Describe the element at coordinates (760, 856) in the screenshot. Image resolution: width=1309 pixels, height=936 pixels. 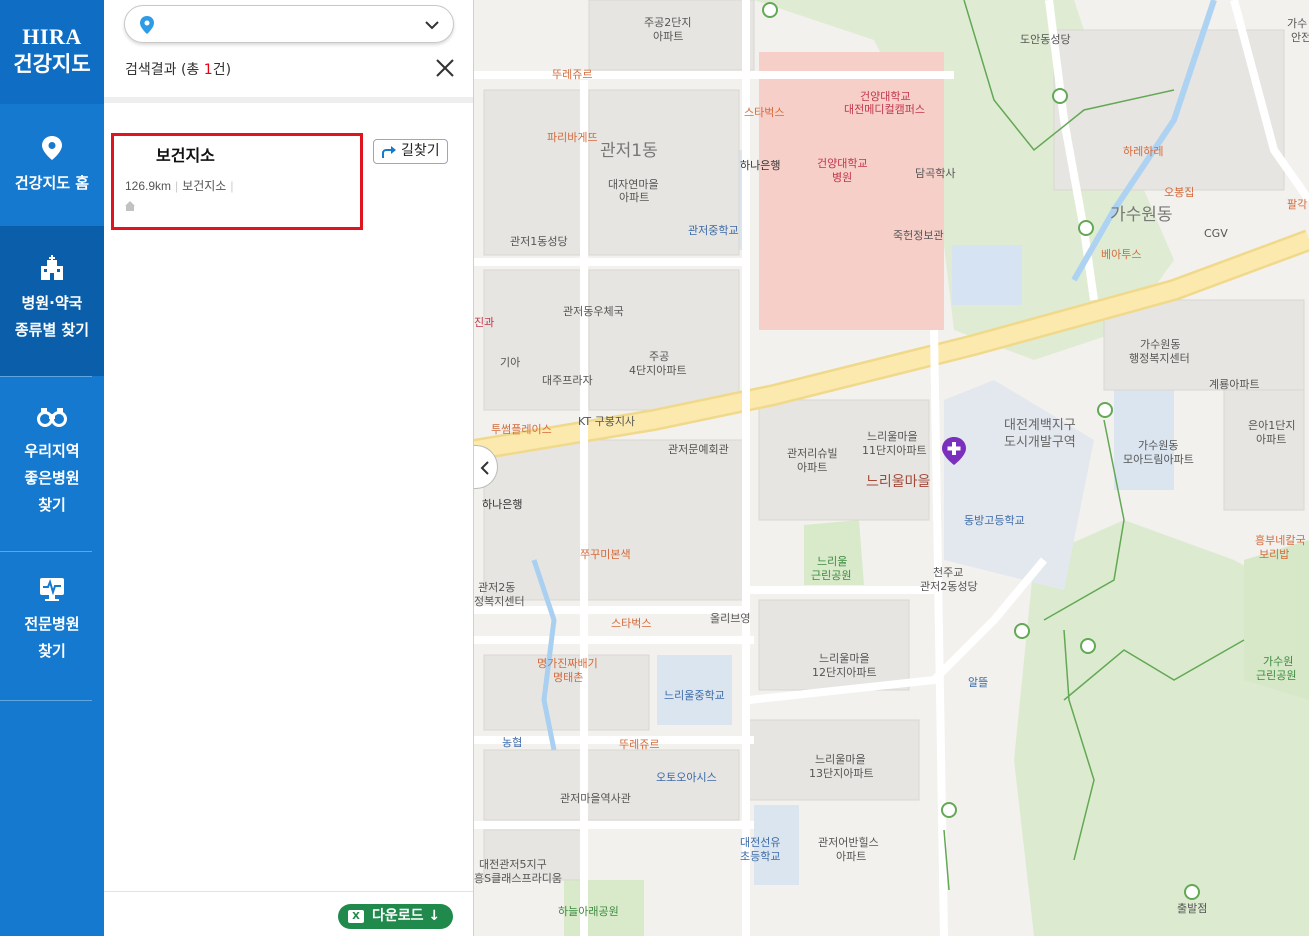
I see `map-label: 초등학교` at that location.